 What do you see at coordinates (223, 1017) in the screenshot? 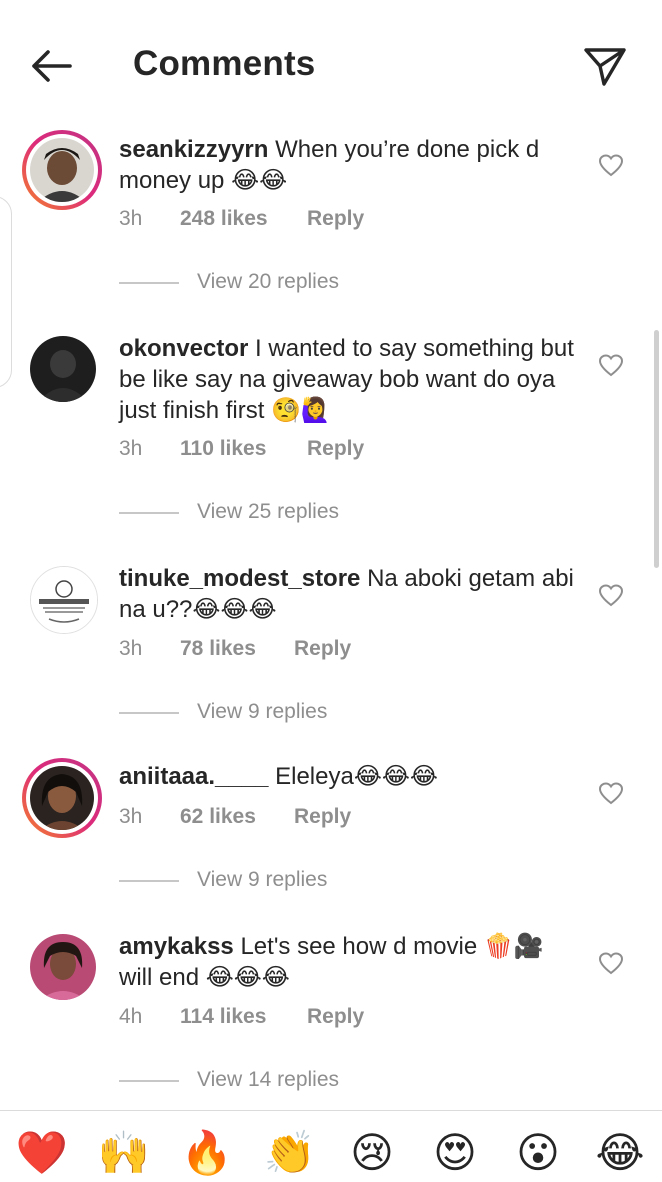
I see `comment-likes: 114 likes` at bounding box center [223, 1017].